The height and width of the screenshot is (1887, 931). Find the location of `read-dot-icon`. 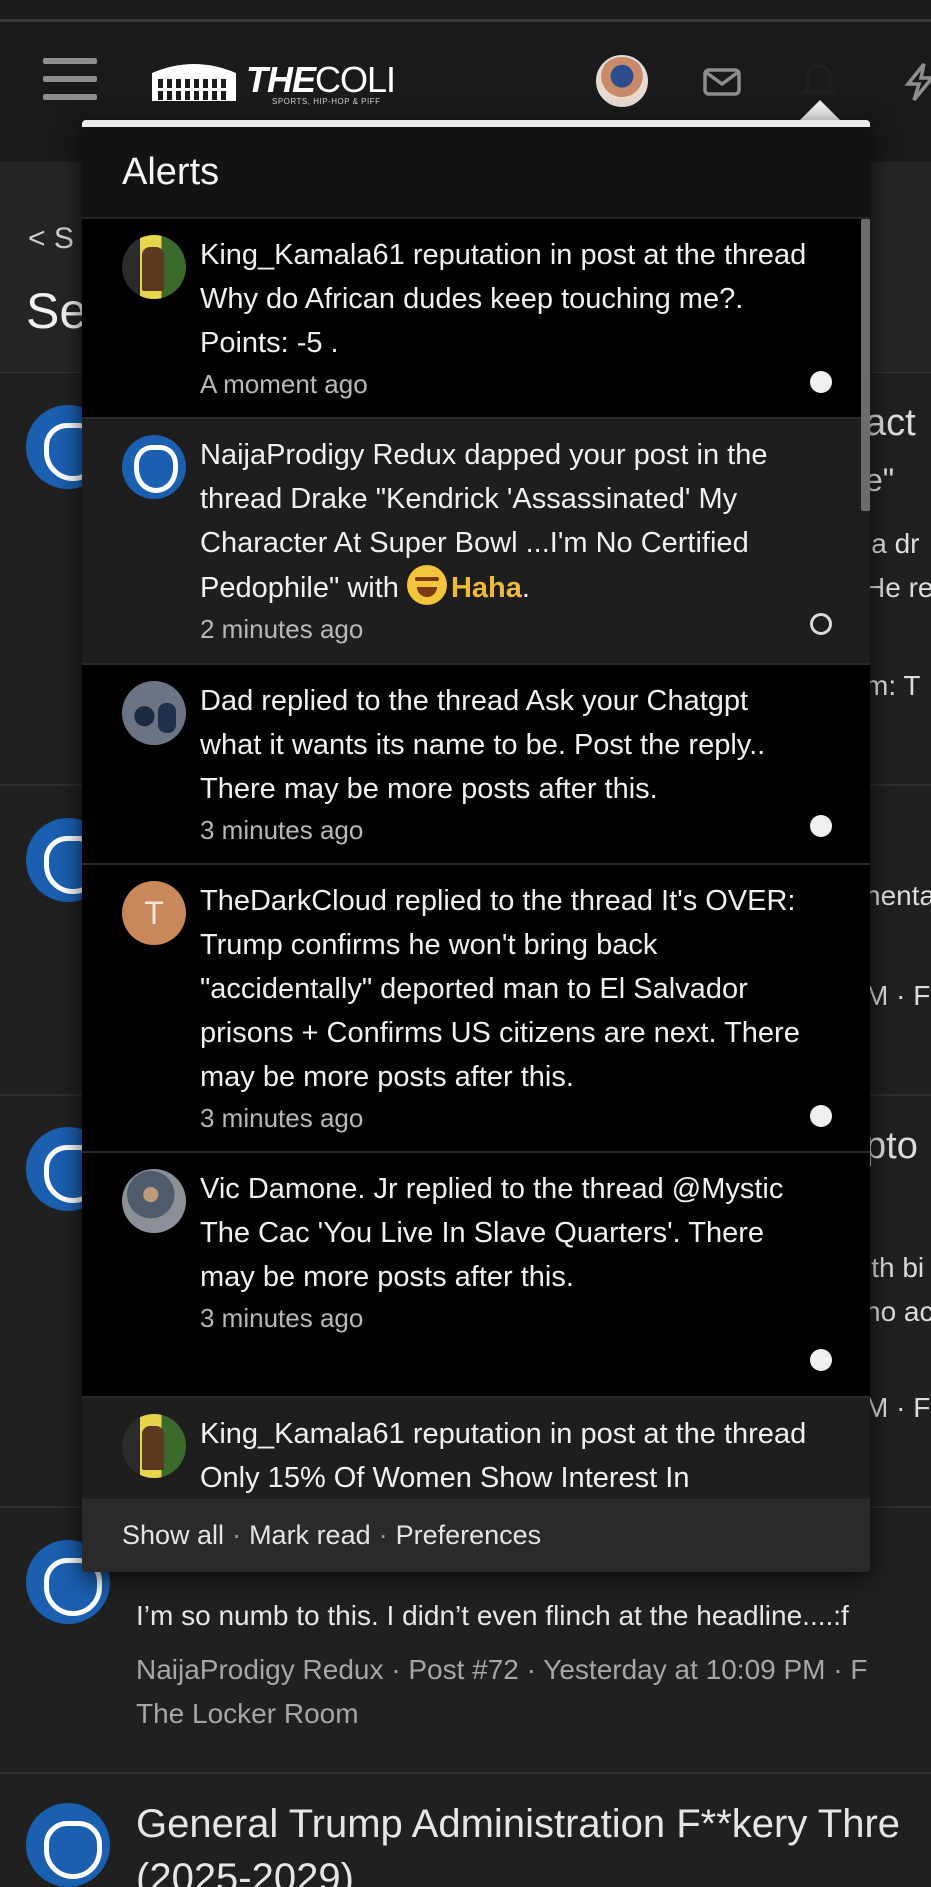

read-dot-icon is located at coordinates (821, 624).